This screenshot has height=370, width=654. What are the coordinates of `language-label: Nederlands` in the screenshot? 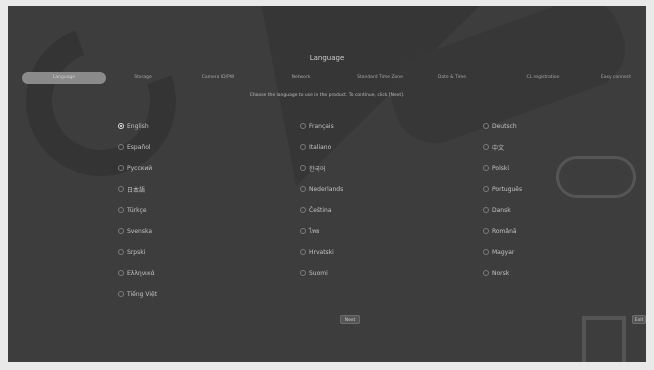 It's located at (326, 189).